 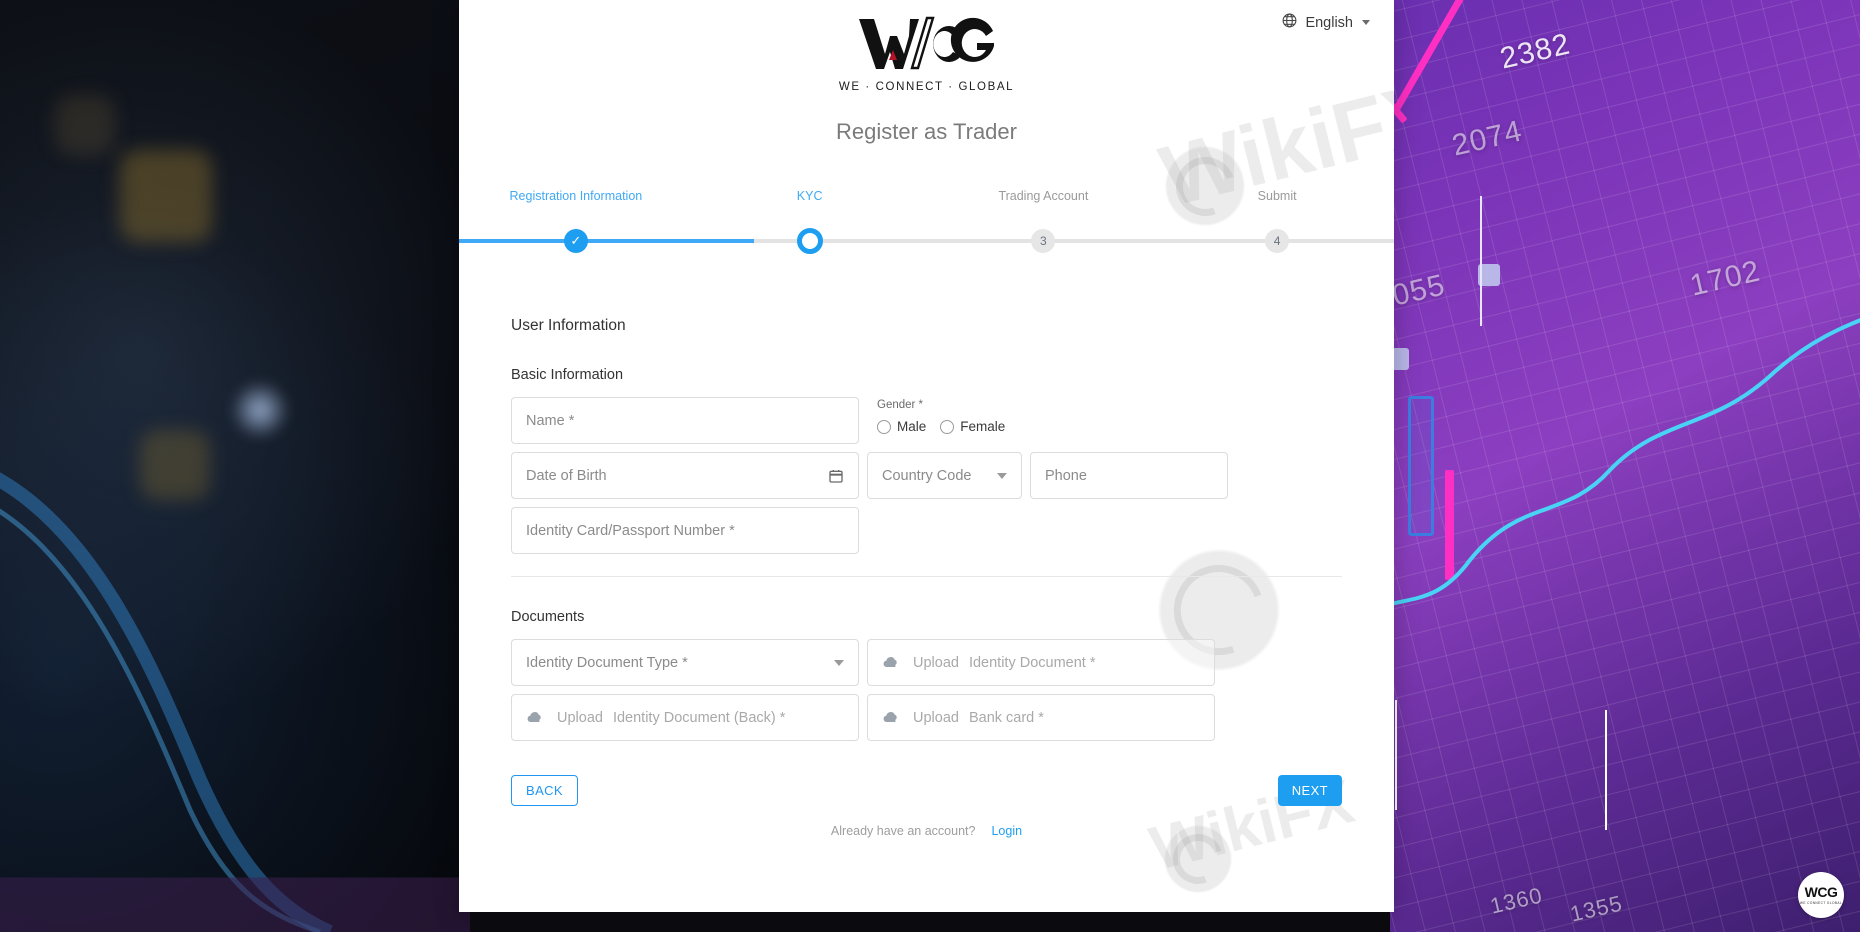 I want to click on gender-option-male: Male, so click(x=901, y=426).